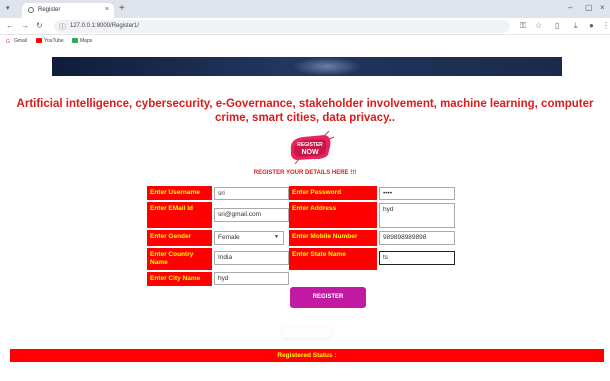 The width and height of the screenshot is (610, 381). What do you see at coordinates (602, 7) in the screenshot?
I see `close-window-icon: ×` at bounding box center [602, 7].